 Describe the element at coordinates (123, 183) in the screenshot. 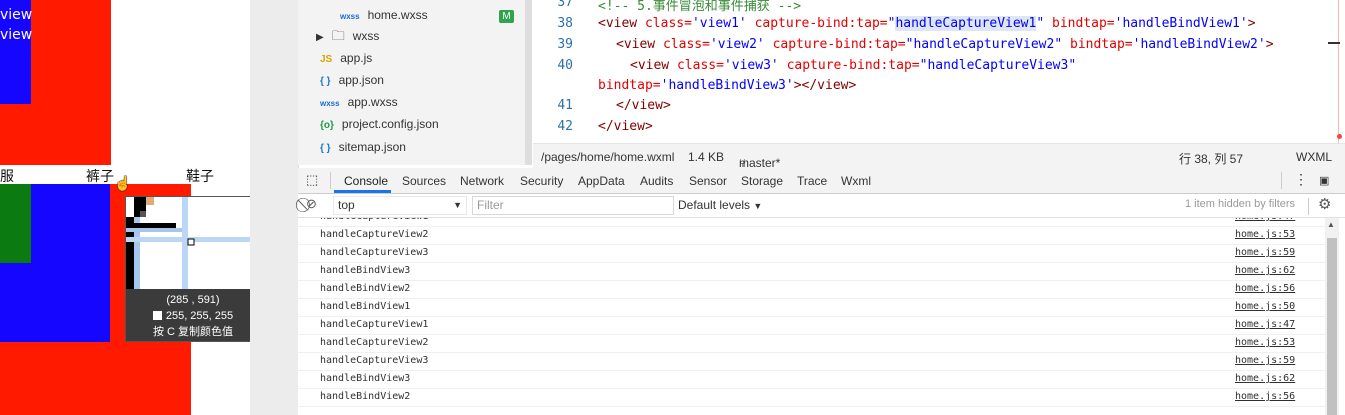

I see `hand-cursor-icon: ☝` at that location.